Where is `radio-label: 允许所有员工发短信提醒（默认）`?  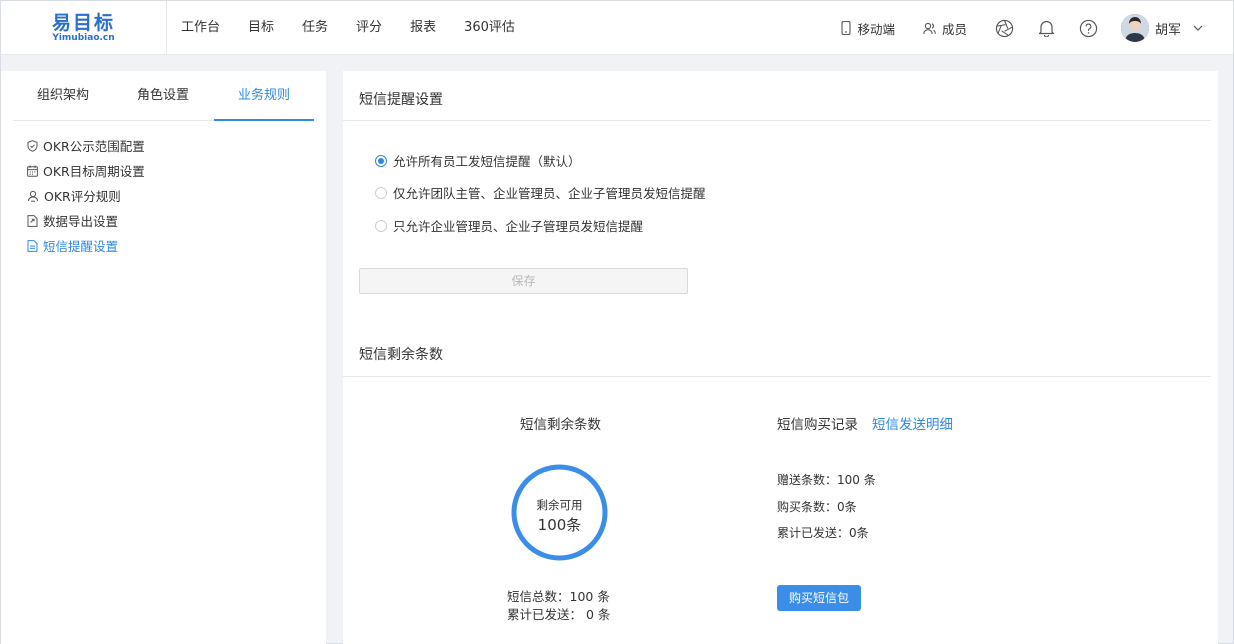
radio-label: 允许所有员工发短信提醒（默认） is located at coordinates (487, 161).